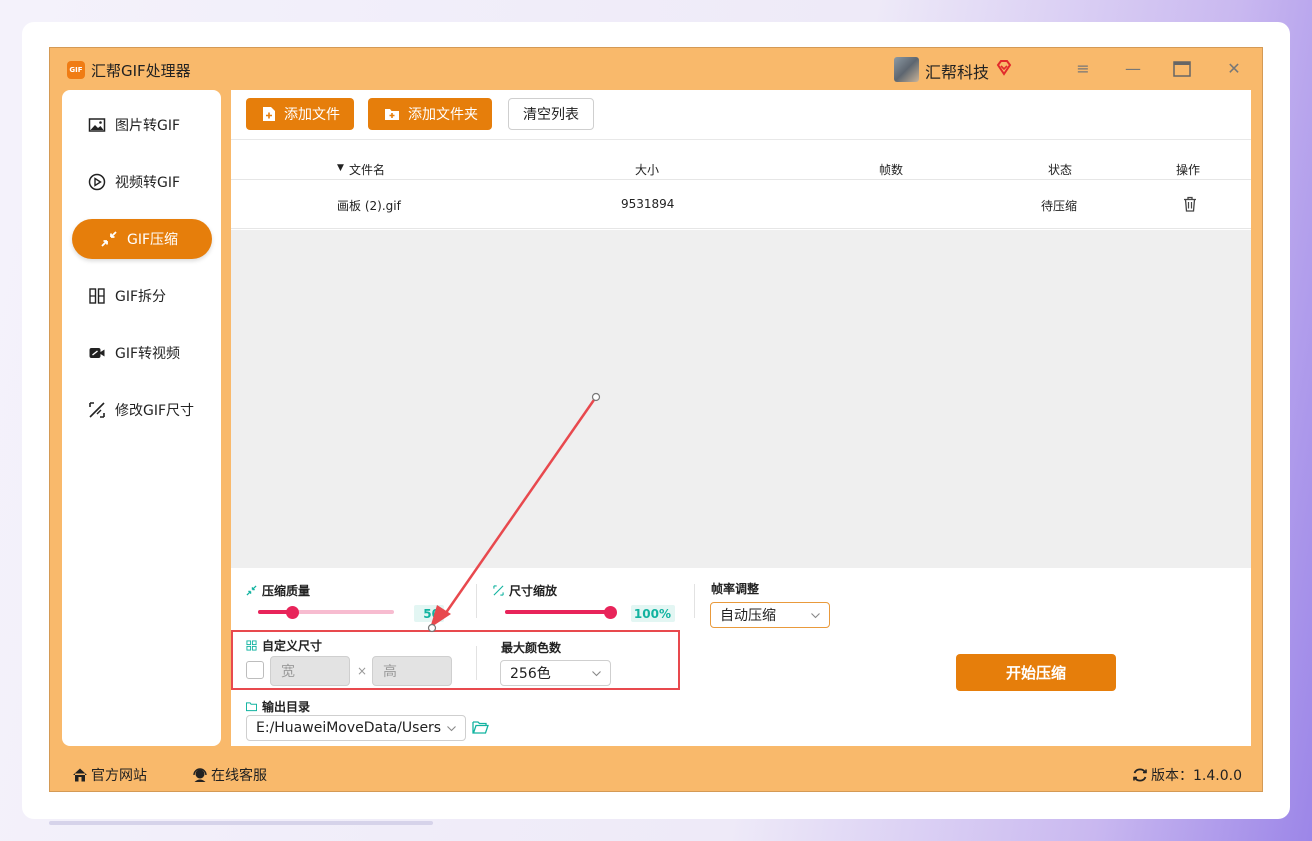 Image resolution: width=1312 pixels, height=841 pixels. What do you see at coordinates (97, 182) in the screenshot?
I see `play-icon` at bounding box center [97, 182].